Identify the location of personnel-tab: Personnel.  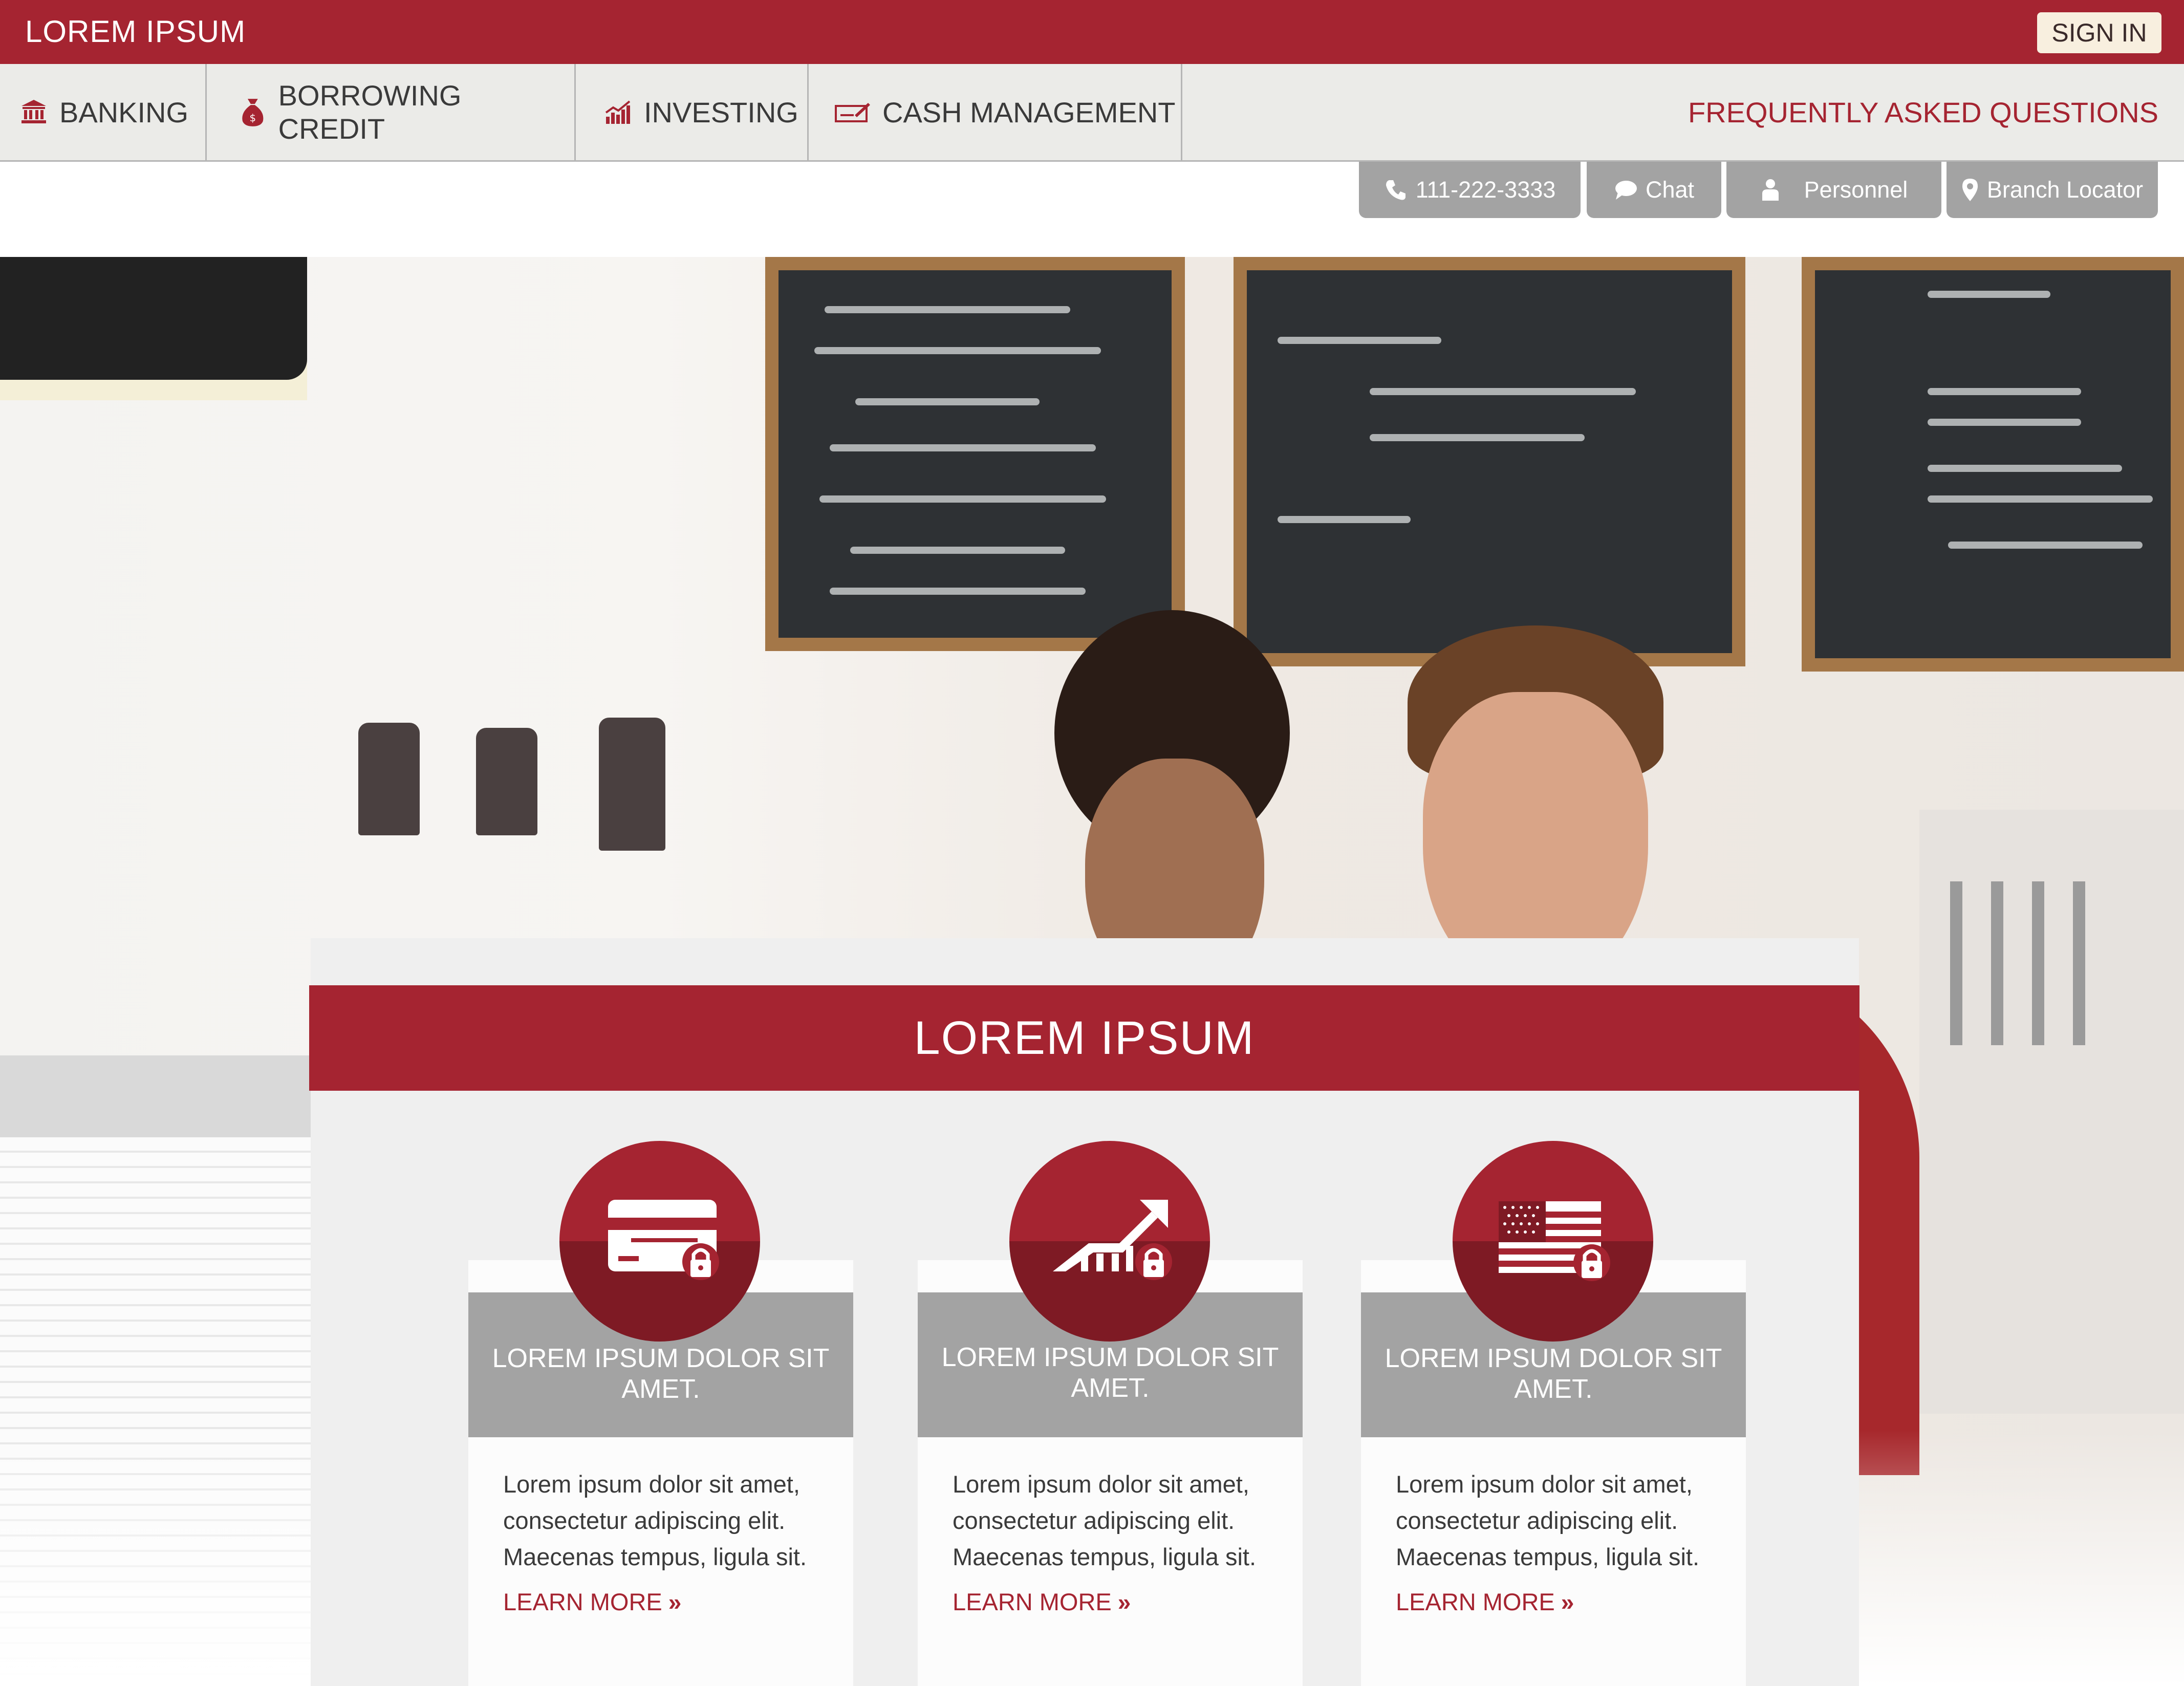
(1833, 190).